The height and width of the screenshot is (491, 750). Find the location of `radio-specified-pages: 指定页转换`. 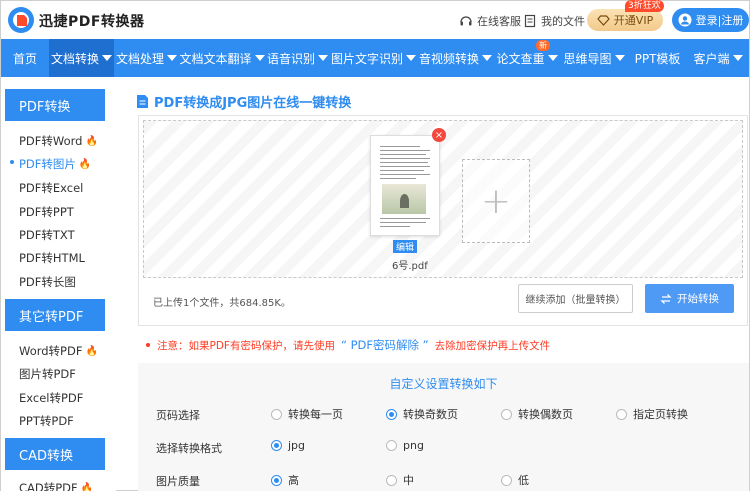

radio-specified-pages: 指定页转换 is located at coordinates (652, 414).